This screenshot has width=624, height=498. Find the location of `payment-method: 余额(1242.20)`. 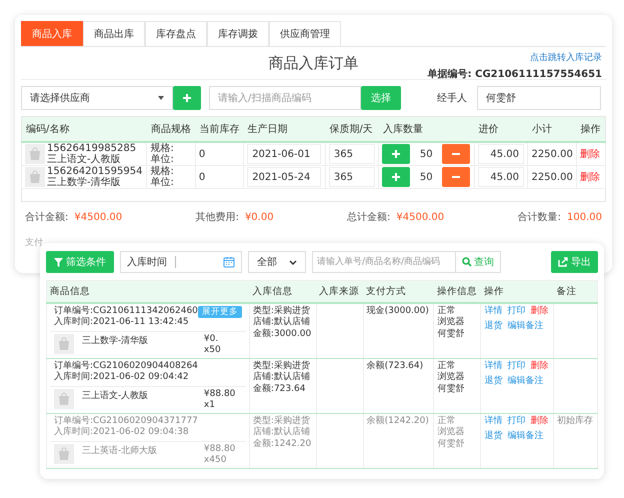

payment-method: 余额(1242.20) is located at coordinates (397, 421).